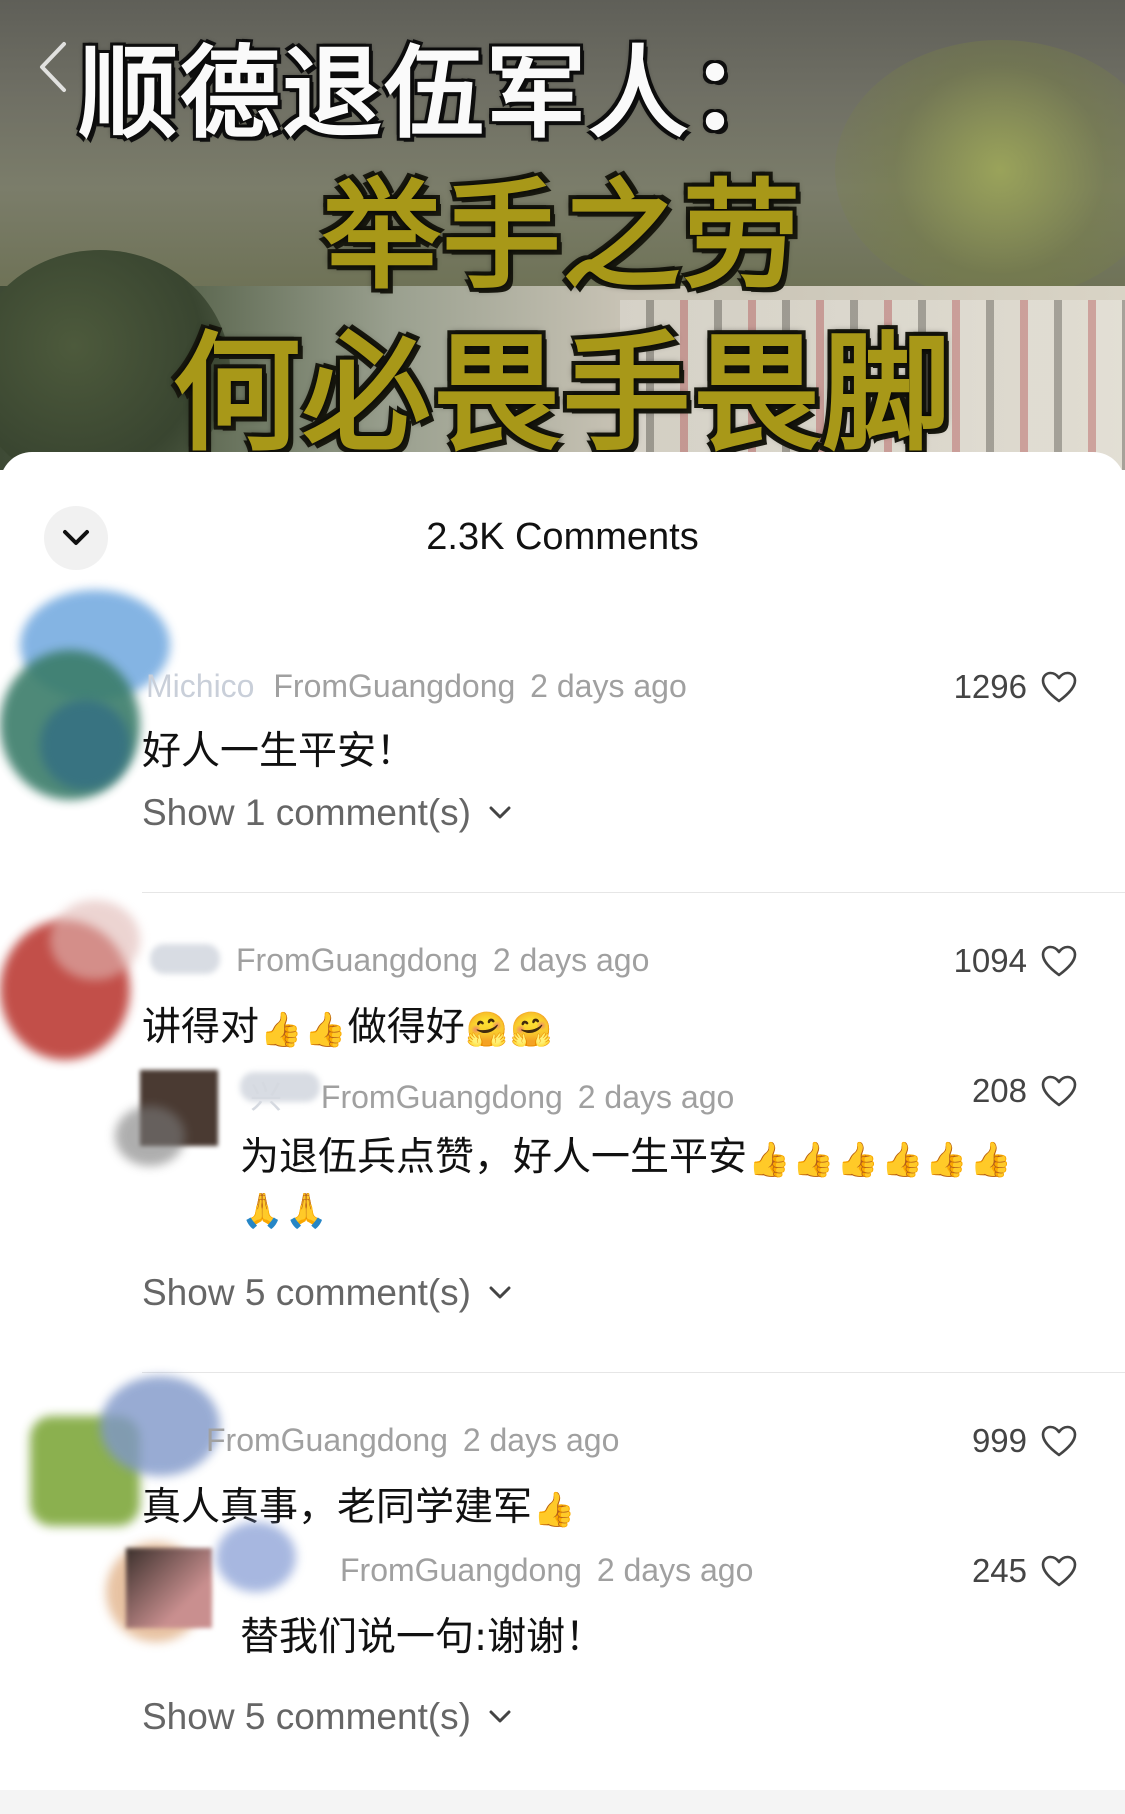 The width and height of the screenshot is (1125, 1814). Describe the element at coordinates (279, 751) in the screenshot. I see `comment-text: 好人一生平安！` at that location.